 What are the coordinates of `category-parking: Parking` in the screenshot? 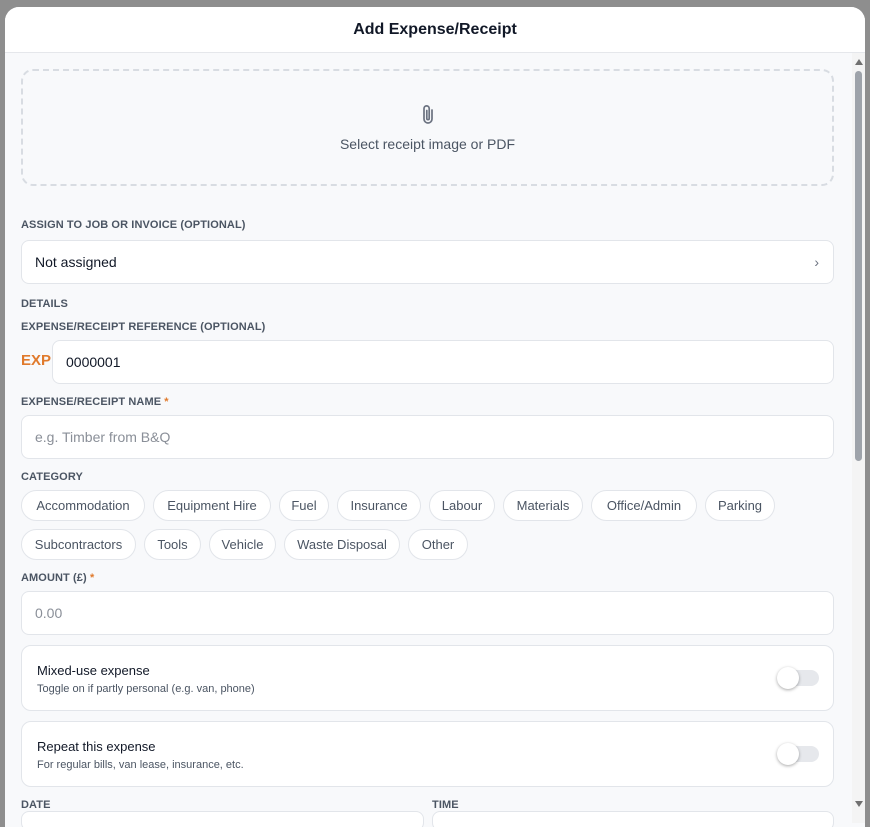 It's located at (740, 505).